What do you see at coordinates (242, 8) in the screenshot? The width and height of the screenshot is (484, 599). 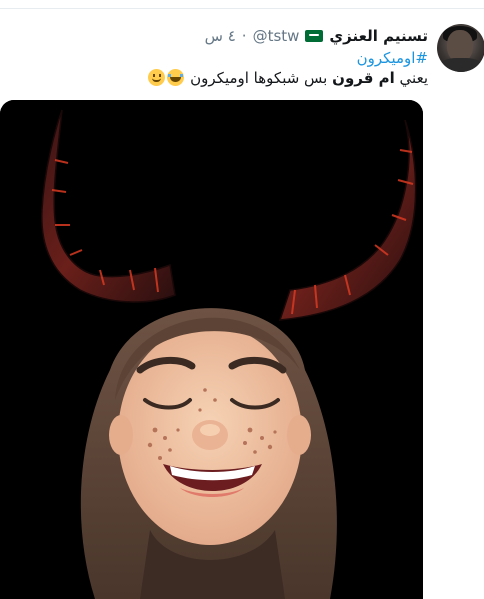 I see `top-divider` at bounding box center [242, 8].